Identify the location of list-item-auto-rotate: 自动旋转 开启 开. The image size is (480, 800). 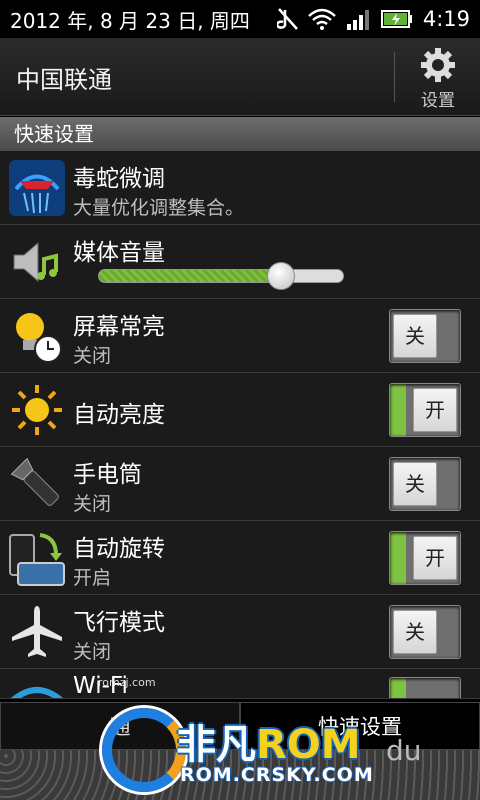
(240, 558).